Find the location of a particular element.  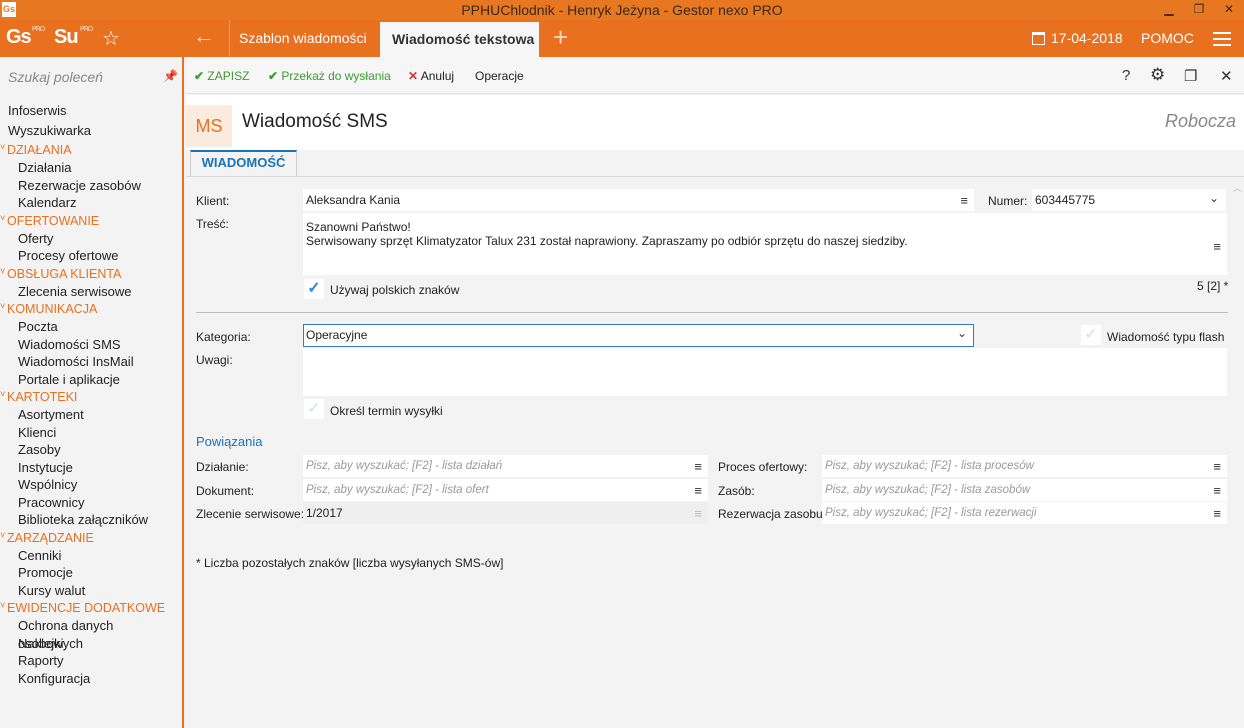

sidebar-item-kursy-walut: Kursy walut is located at coordinates (91, 591).